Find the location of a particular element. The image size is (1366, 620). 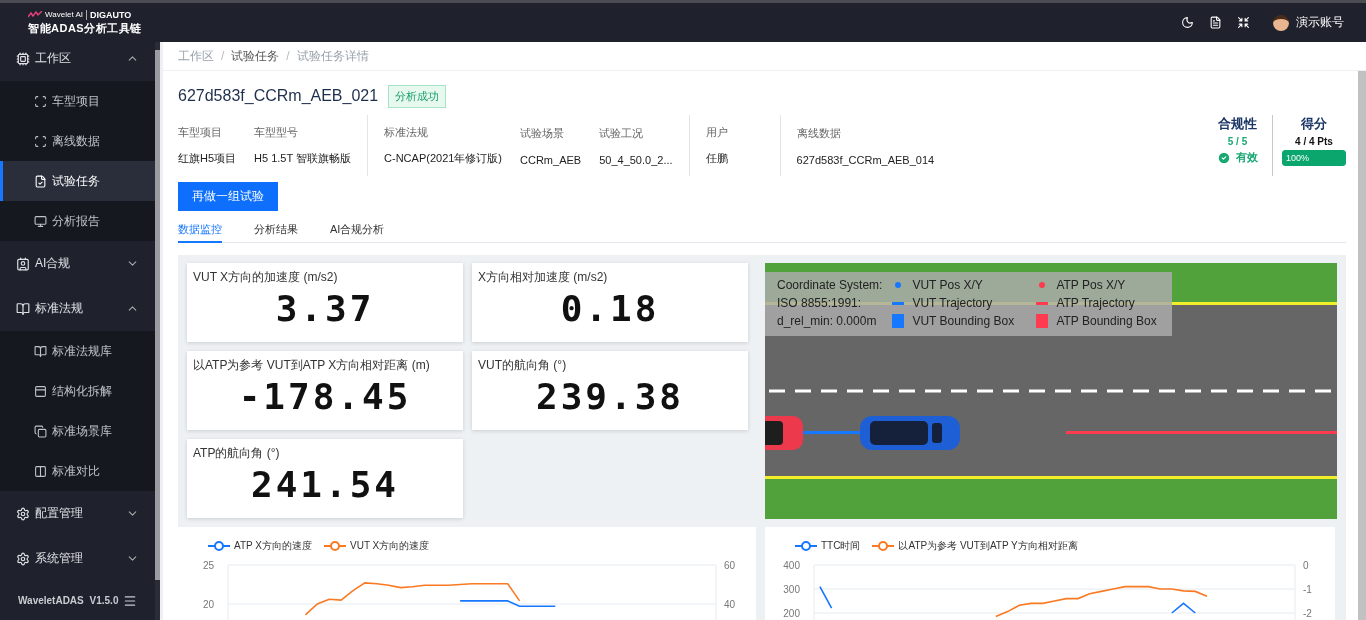

menu-group-label: AI合规 is located at coordinates (53, 263).